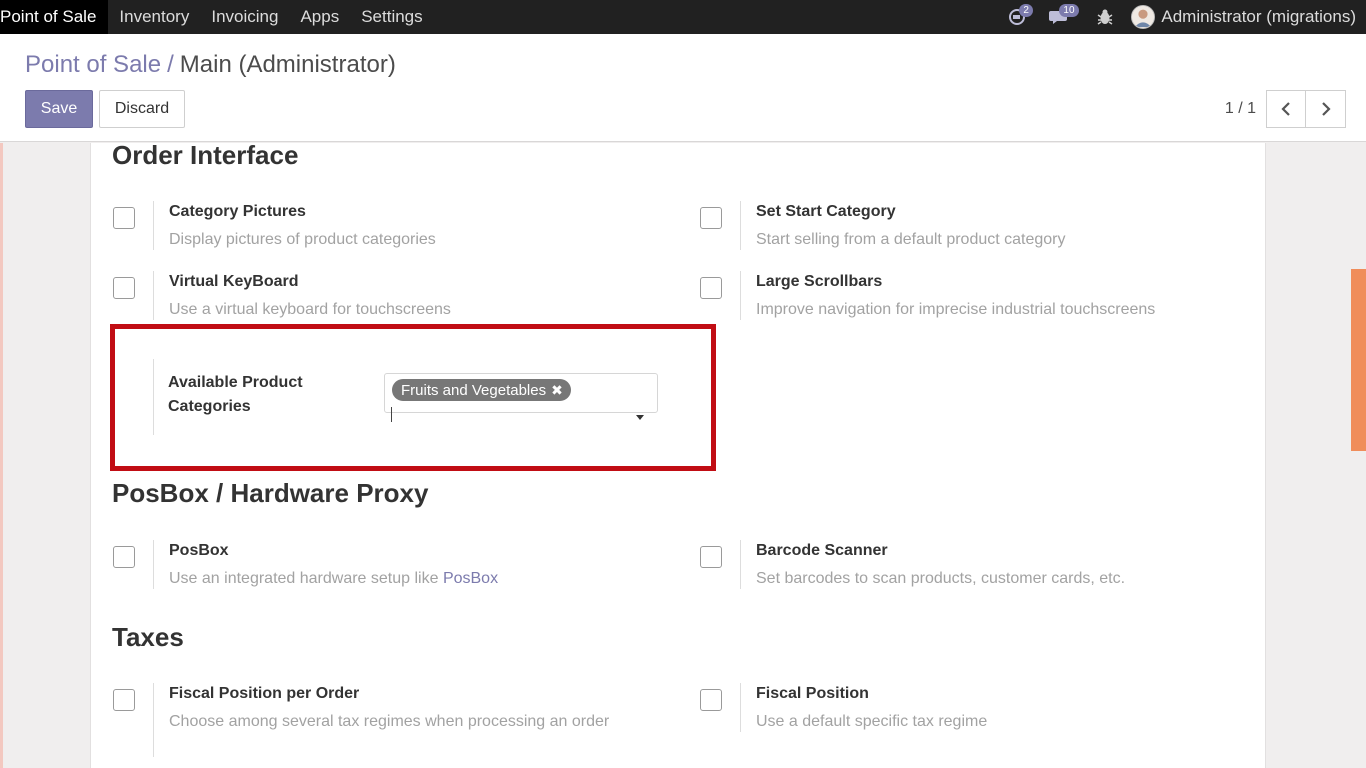  I want to click on breadcrumb: Point of Sale / Main (Administrator), so click(210, 65).